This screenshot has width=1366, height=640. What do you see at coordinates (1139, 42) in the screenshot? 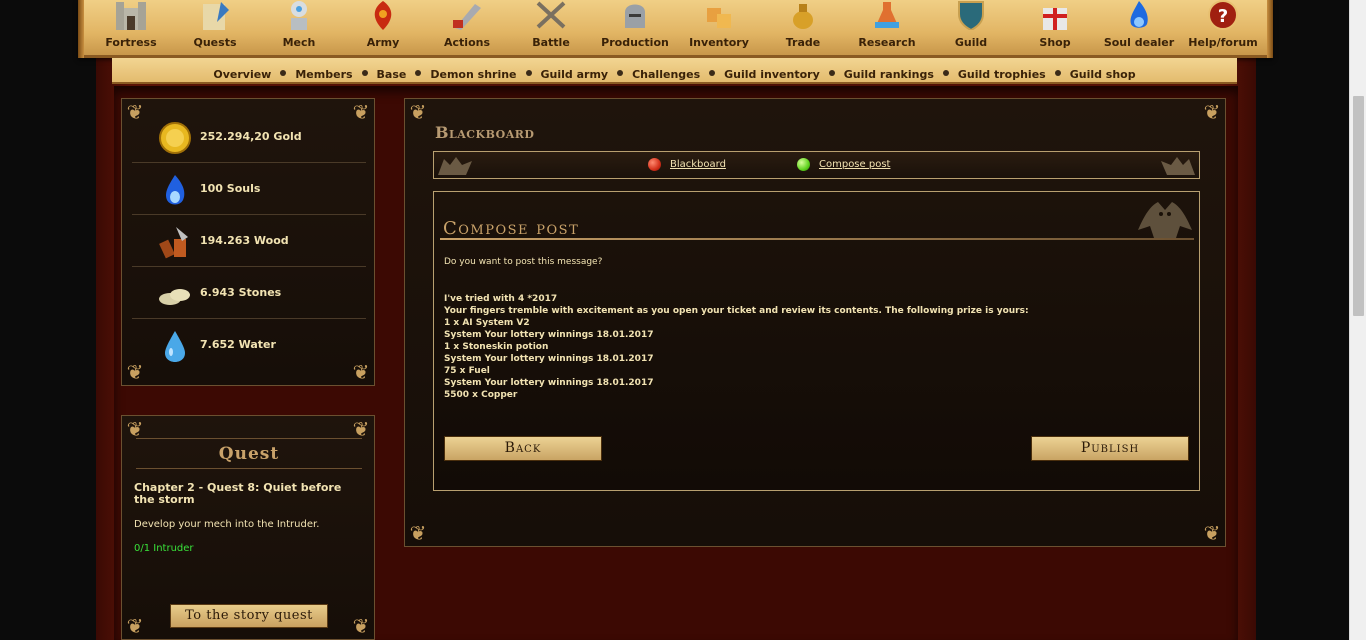
I see `nav-label: Soul dealer` at bounding box center [1139, 42].